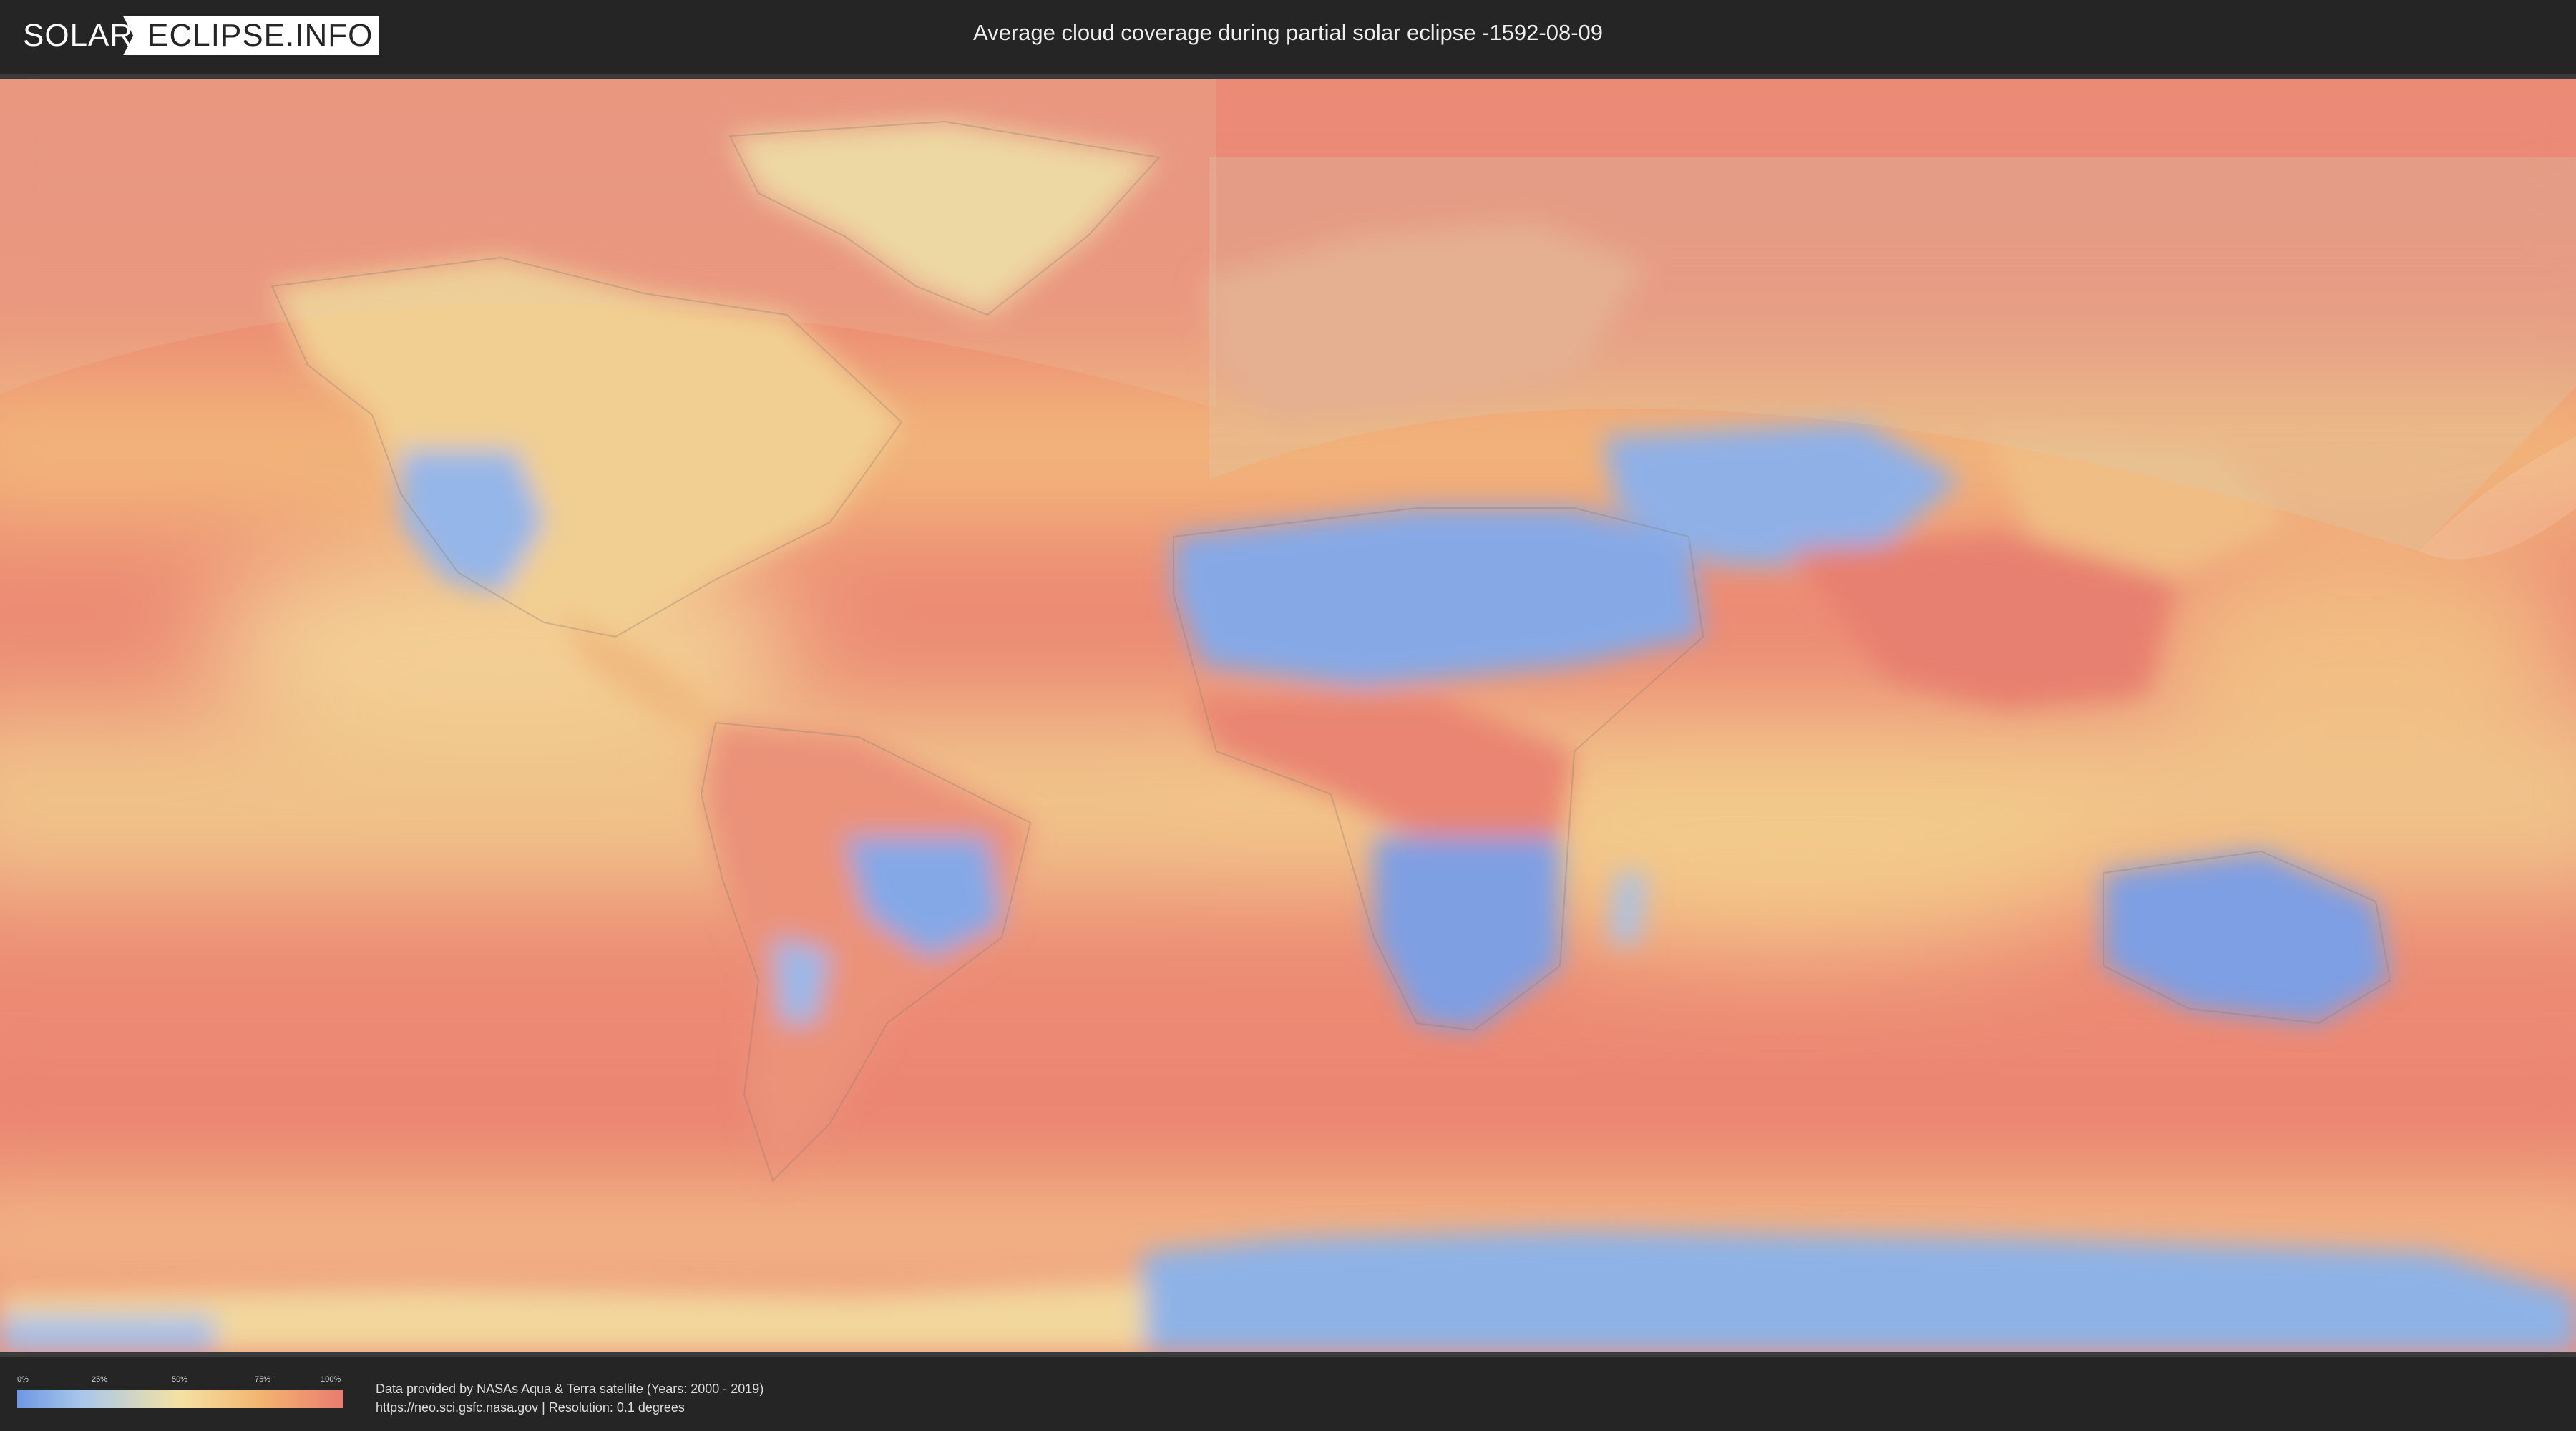 The width and height of the screenshot is (2576, 1431). I want to click on cloud-coverage-legend: 0% 25% 50% 75% 100%, so click(180, 1391).